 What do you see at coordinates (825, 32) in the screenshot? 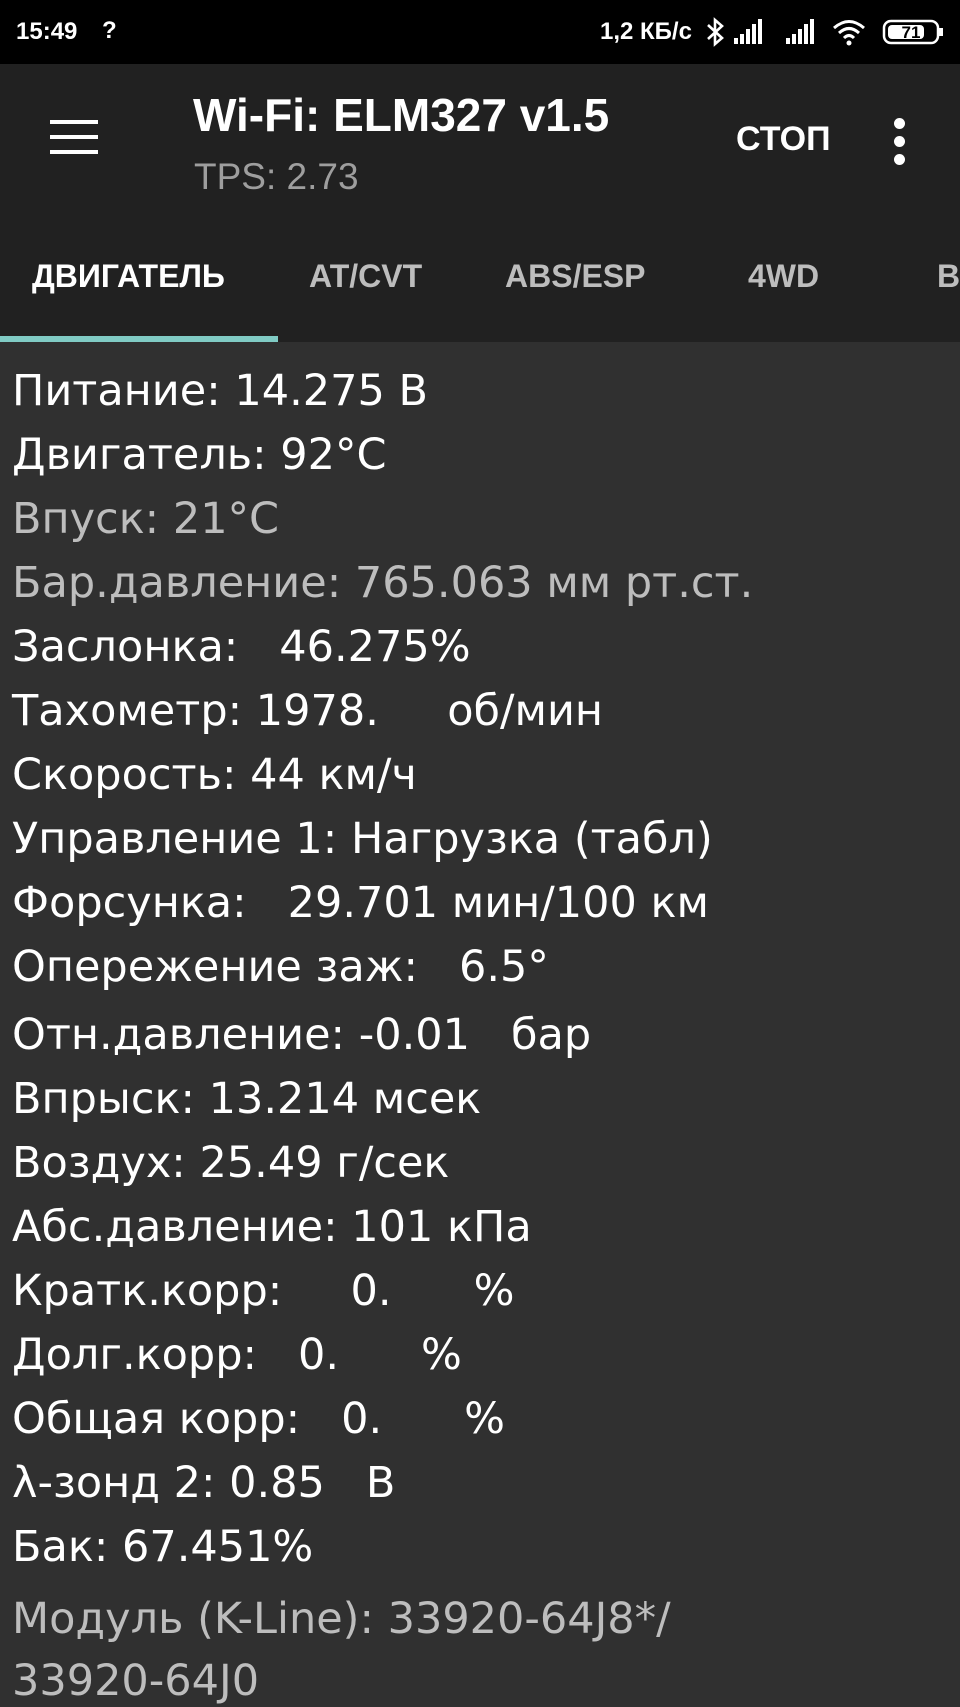
I see `status-icons: 71` at bounding box center [825, 32].